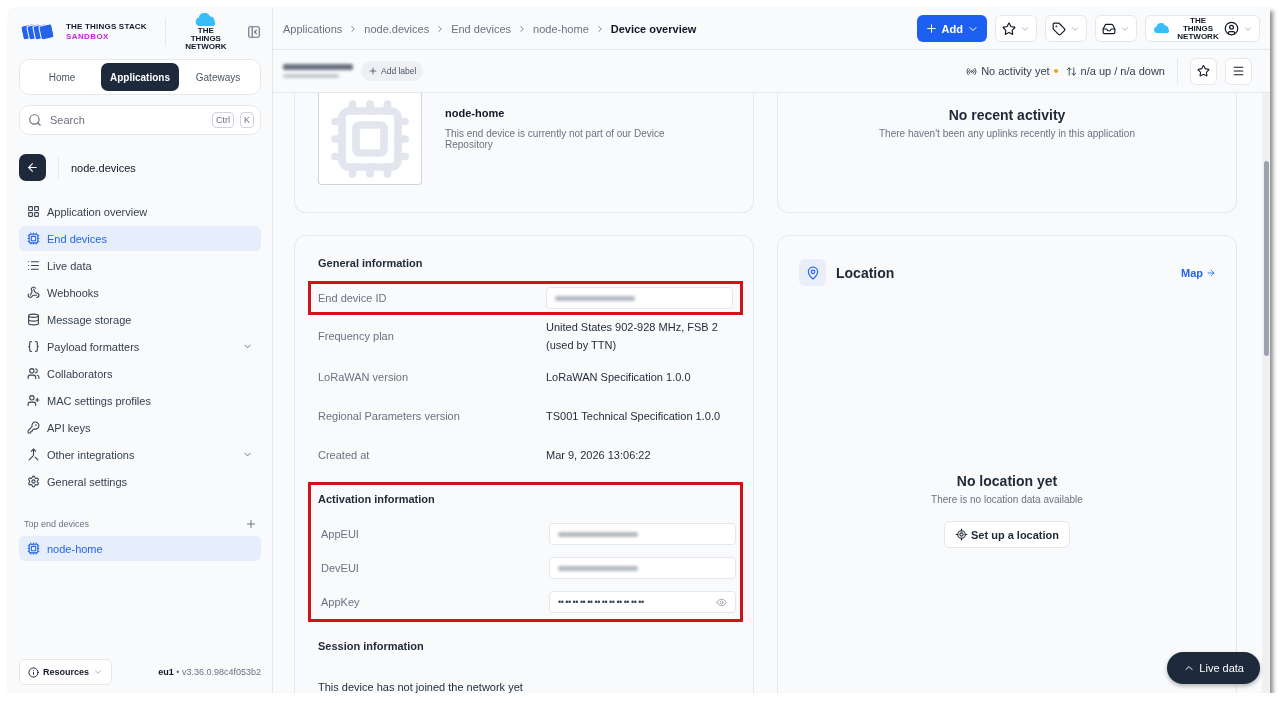  Describe the element at coordinates (642, 602) in the screenshot. I see `input-field: •• •• •• •• •• •• •• •• •• •• •• ••` at that location.